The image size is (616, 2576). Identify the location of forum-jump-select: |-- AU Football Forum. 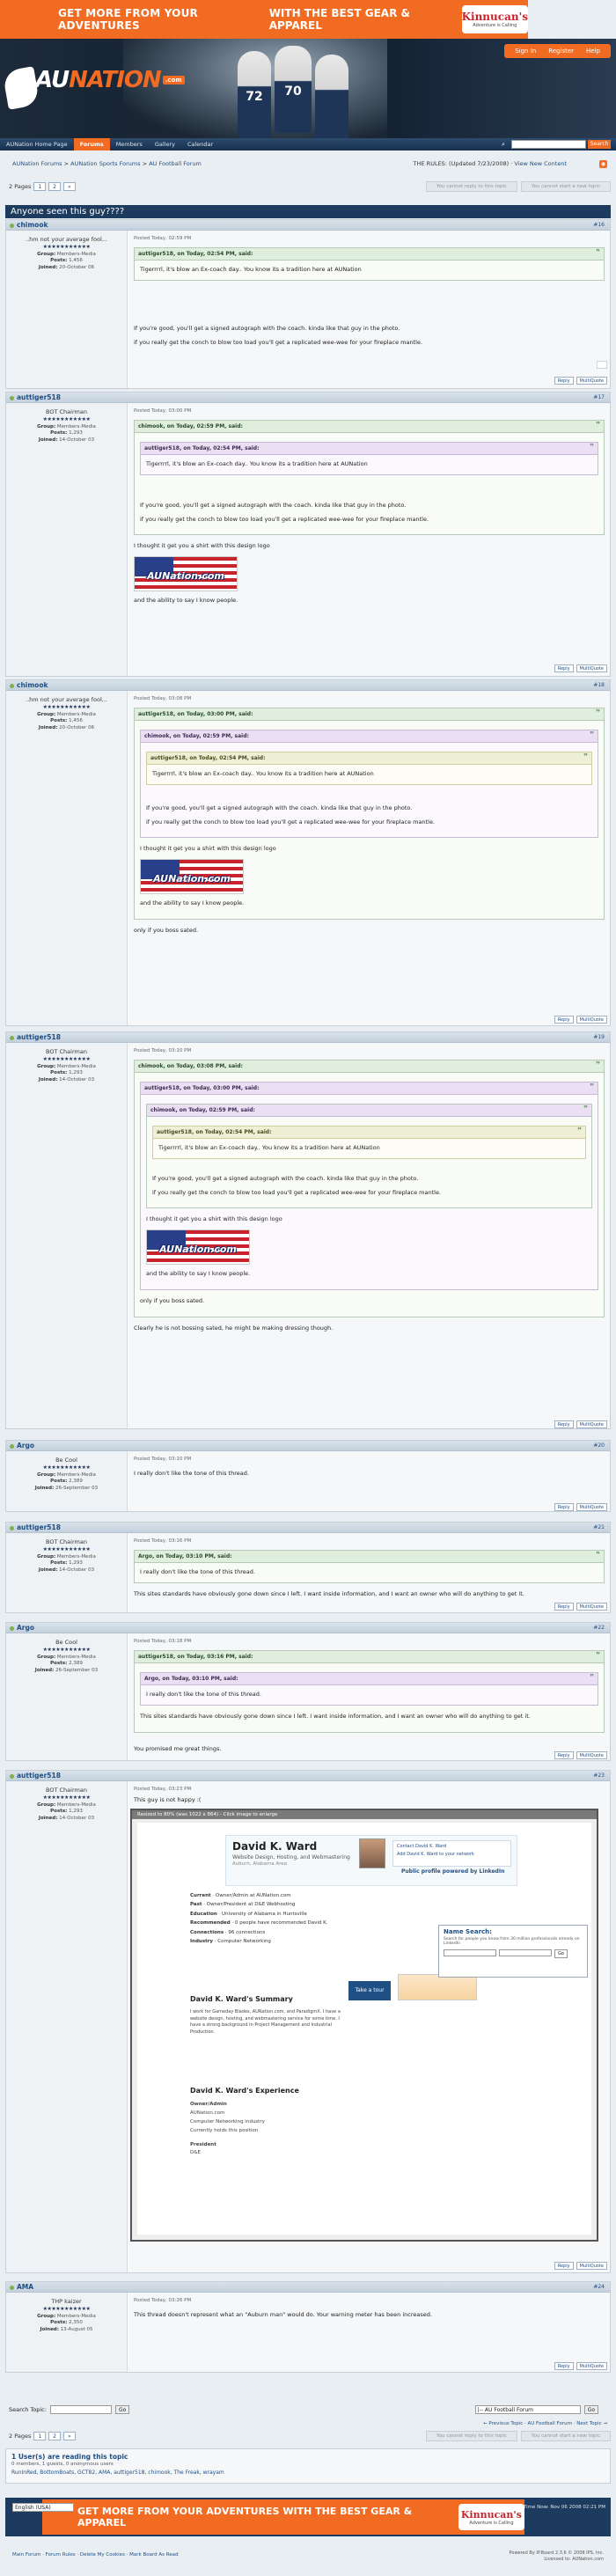
(528, 2409).